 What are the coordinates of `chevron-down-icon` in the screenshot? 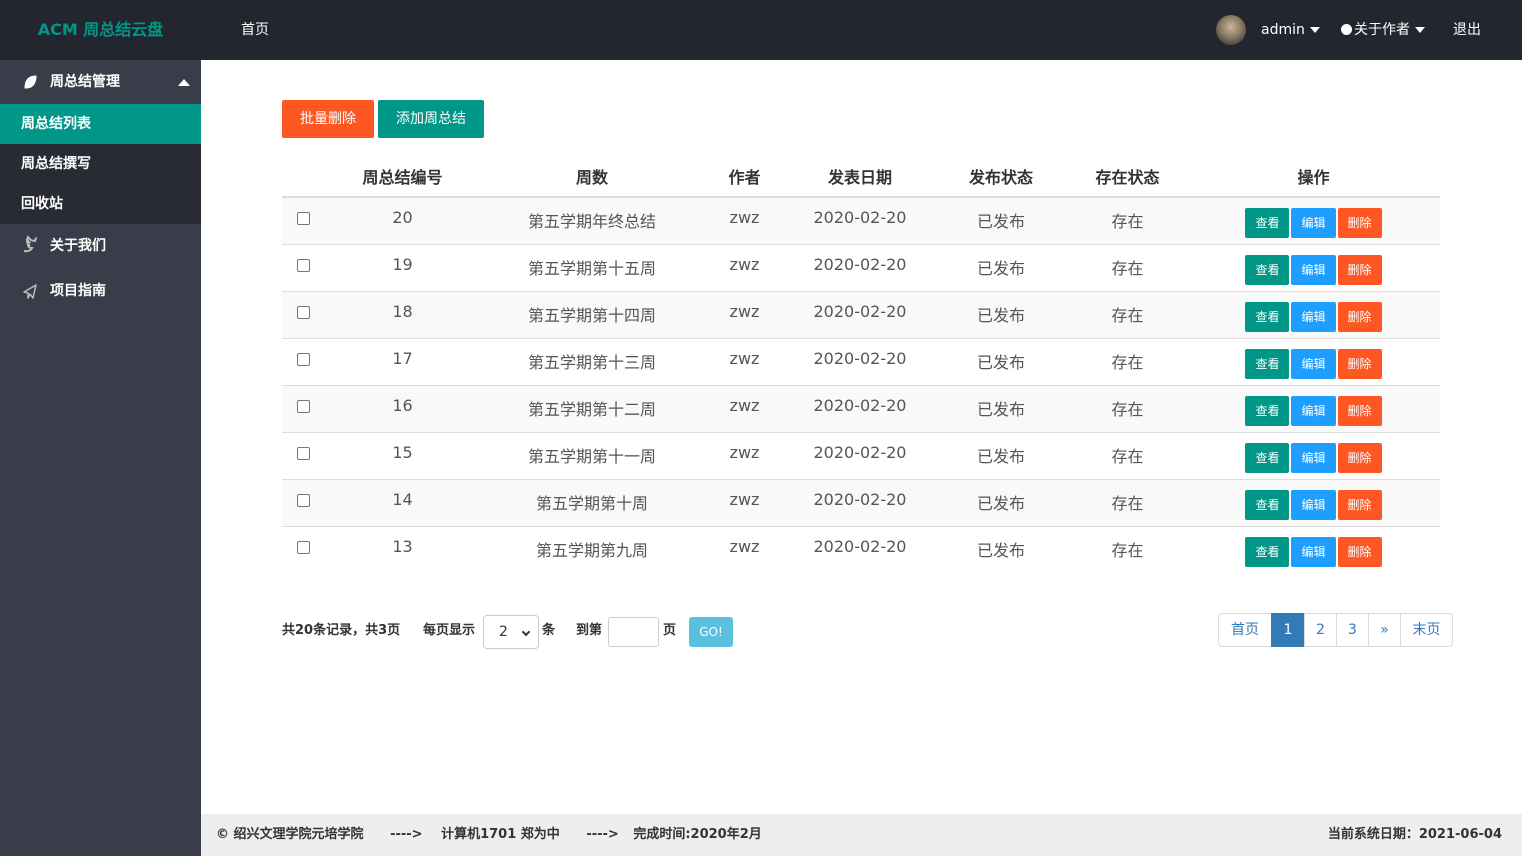 It's located at (526, 632).